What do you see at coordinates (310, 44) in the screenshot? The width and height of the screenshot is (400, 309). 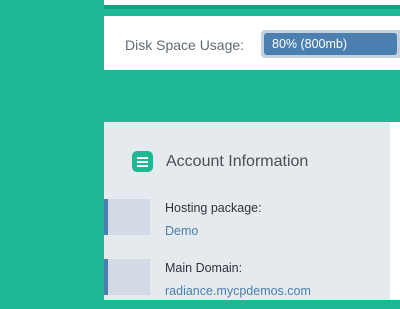 I see `disk-usage-value: 80% (800mb)` at bounding box center [310, 44].